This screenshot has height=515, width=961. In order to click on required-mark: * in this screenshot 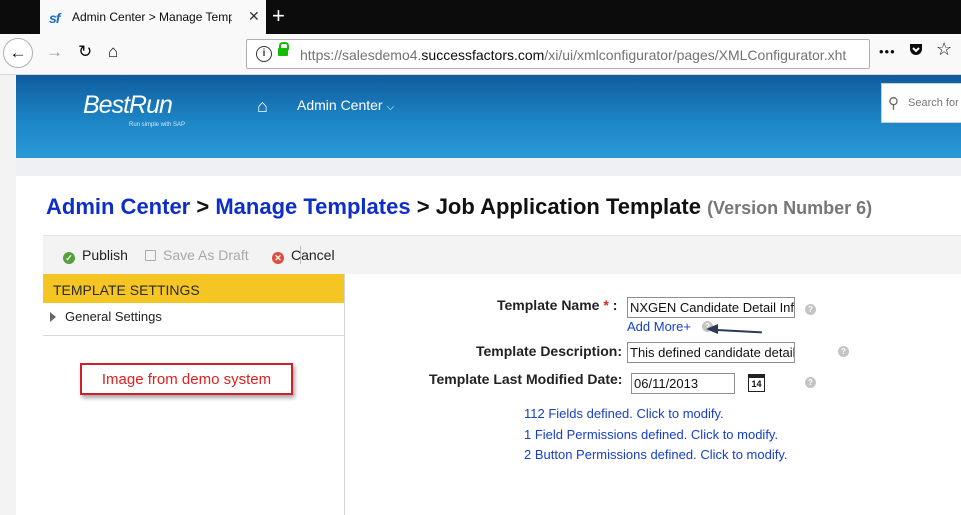, I will do `click(606, 305)`.